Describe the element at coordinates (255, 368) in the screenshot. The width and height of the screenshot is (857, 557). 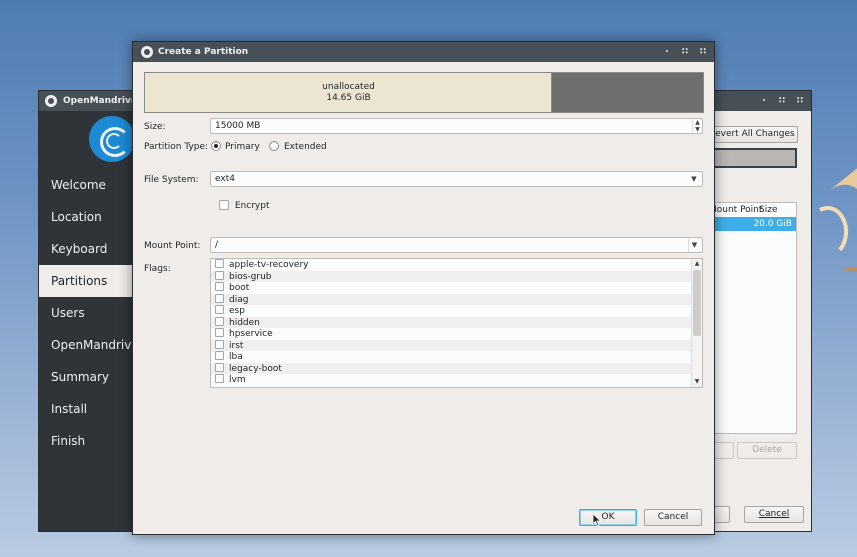
I see `flag-label: legacy-boot` at that location.